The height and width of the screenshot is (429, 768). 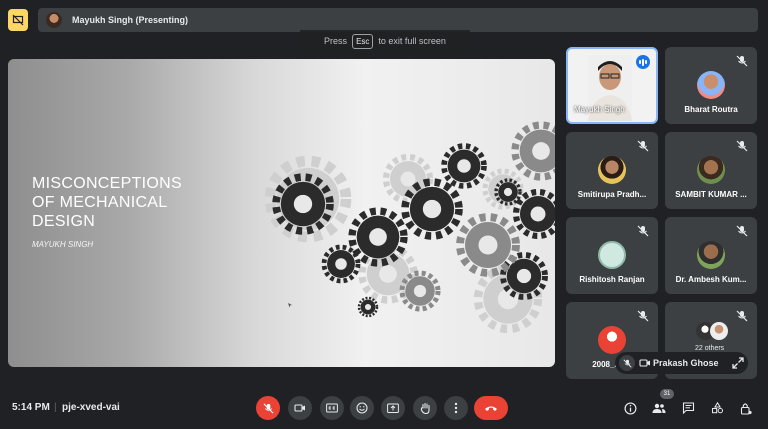 I want to click on presentation-indicator-button, so click(x=18, y=20).